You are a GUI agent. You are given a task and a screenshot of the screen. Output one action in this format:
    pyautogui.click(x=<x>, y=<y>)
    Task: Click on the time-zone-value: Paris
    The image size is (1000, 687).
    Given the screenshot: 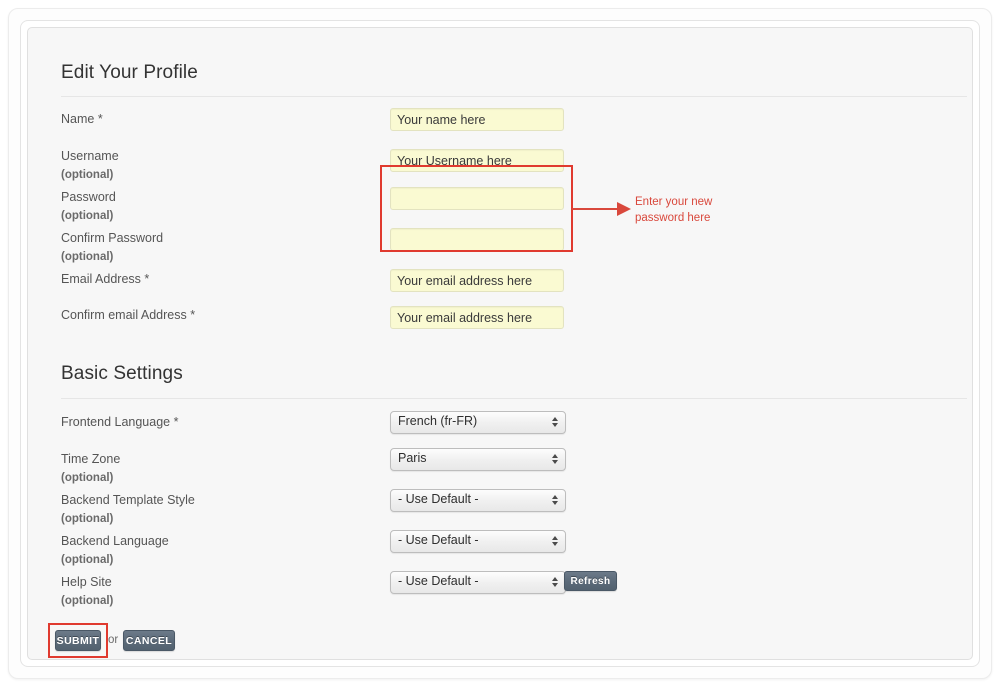 What is the action you would take?
    pyautogui.click(x=412, y=458)
    